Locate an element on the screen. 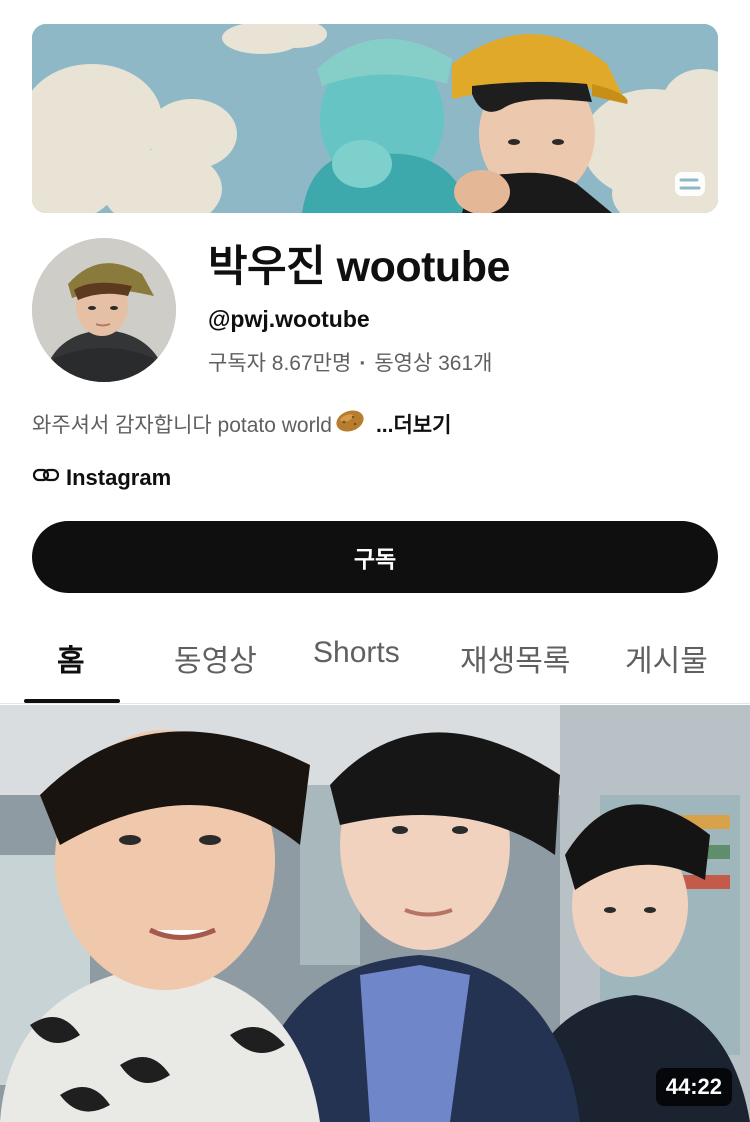  tab-playlists: 재생목록 is located at coordinates (515, 658).